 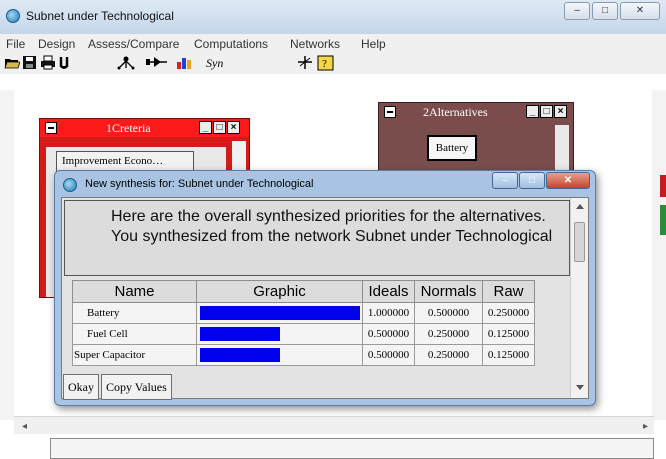 What do you see at coordinates (388, 313) in the screenshot?
I see `row-ideal: 1.000000` at bounding box center [388, 313].